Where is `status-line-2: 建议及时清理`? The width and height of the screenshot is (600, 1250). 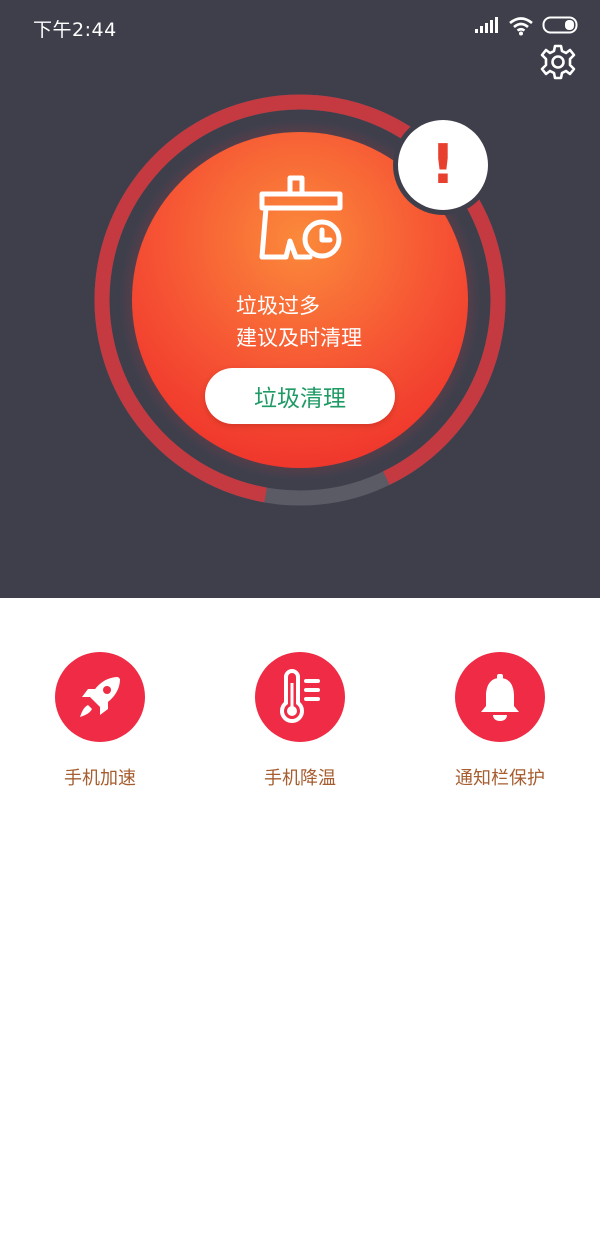
status-line-2: 建议及时清理 is located at coordinates (299, 338).